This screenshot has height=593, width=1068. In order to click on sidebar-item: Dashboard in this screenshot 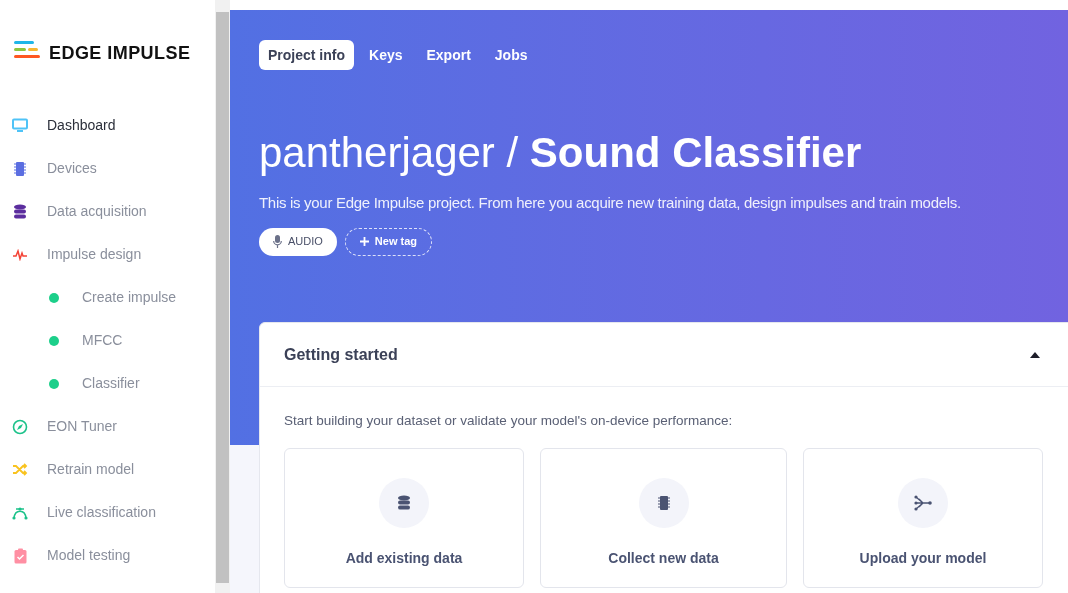, I will do `click(107, 125)`.